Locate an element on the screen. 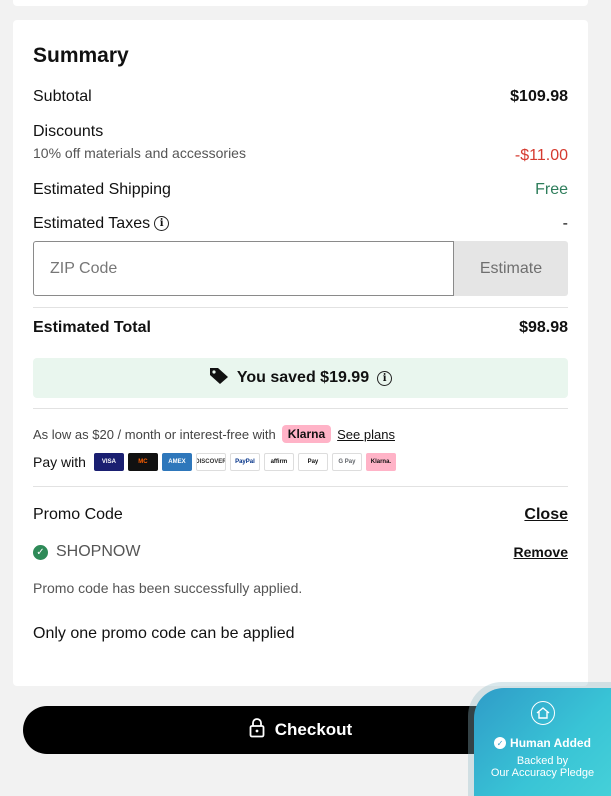 This screenshot has height=796, width=611. subtotal-value: $109.98 is located at coordinates (539, 96).